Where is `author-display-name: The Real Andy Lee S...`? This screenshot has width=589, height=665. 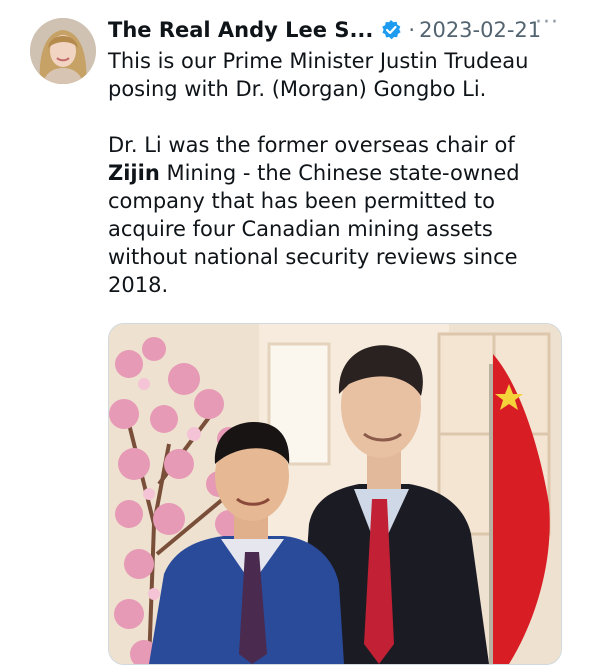
author-display-name: The Real Andy Lee S... is located at coordinates (240, 30).